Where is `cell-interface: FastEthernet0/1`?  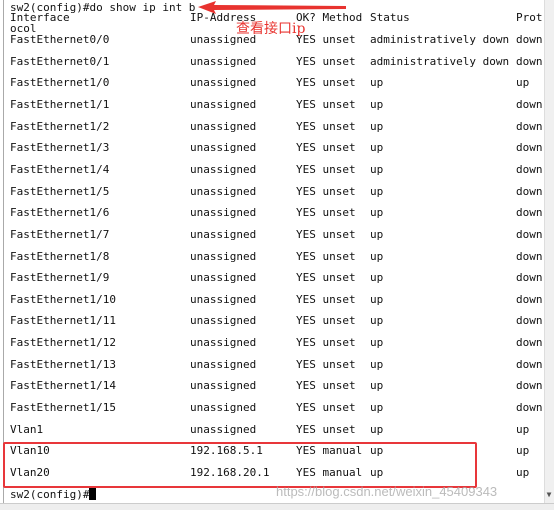
cell-interface: FastEthernet0/1 is located at coordinates (60, 61).